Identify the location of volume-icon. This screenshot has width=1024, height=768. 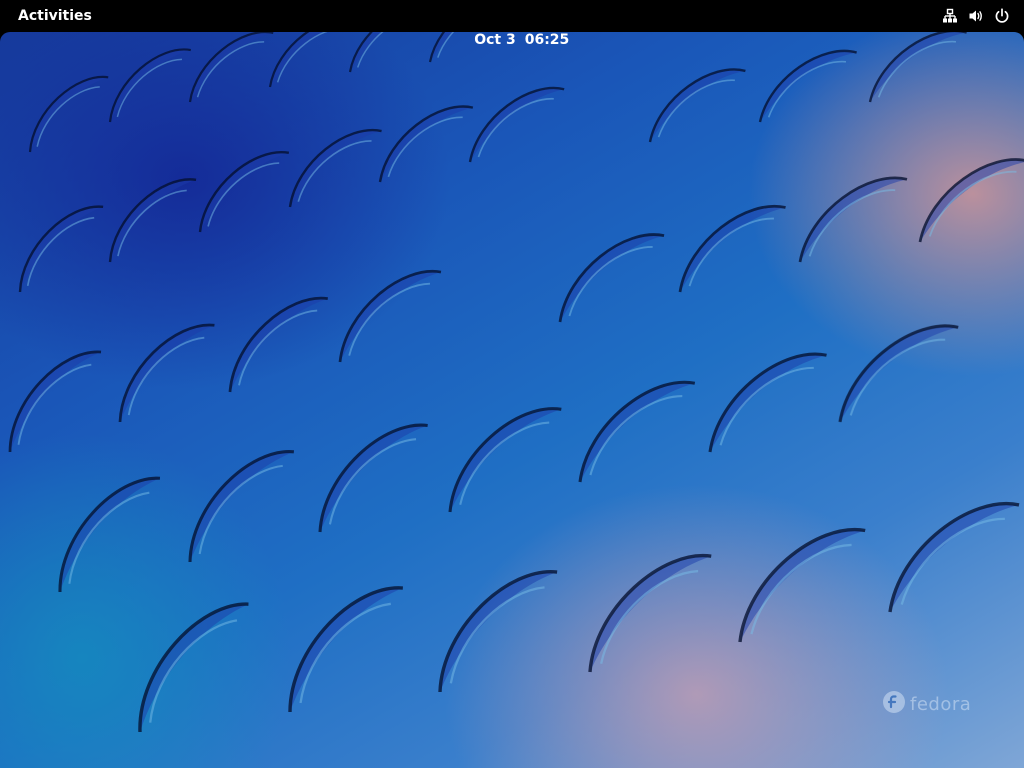
(976, 16).